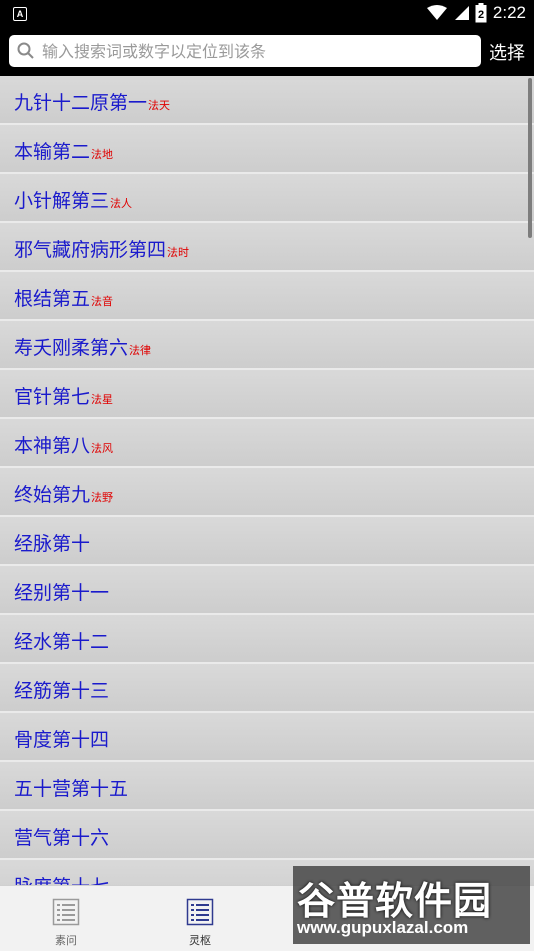  I want to click on chapter-tag: 法时, so click(178, 252).